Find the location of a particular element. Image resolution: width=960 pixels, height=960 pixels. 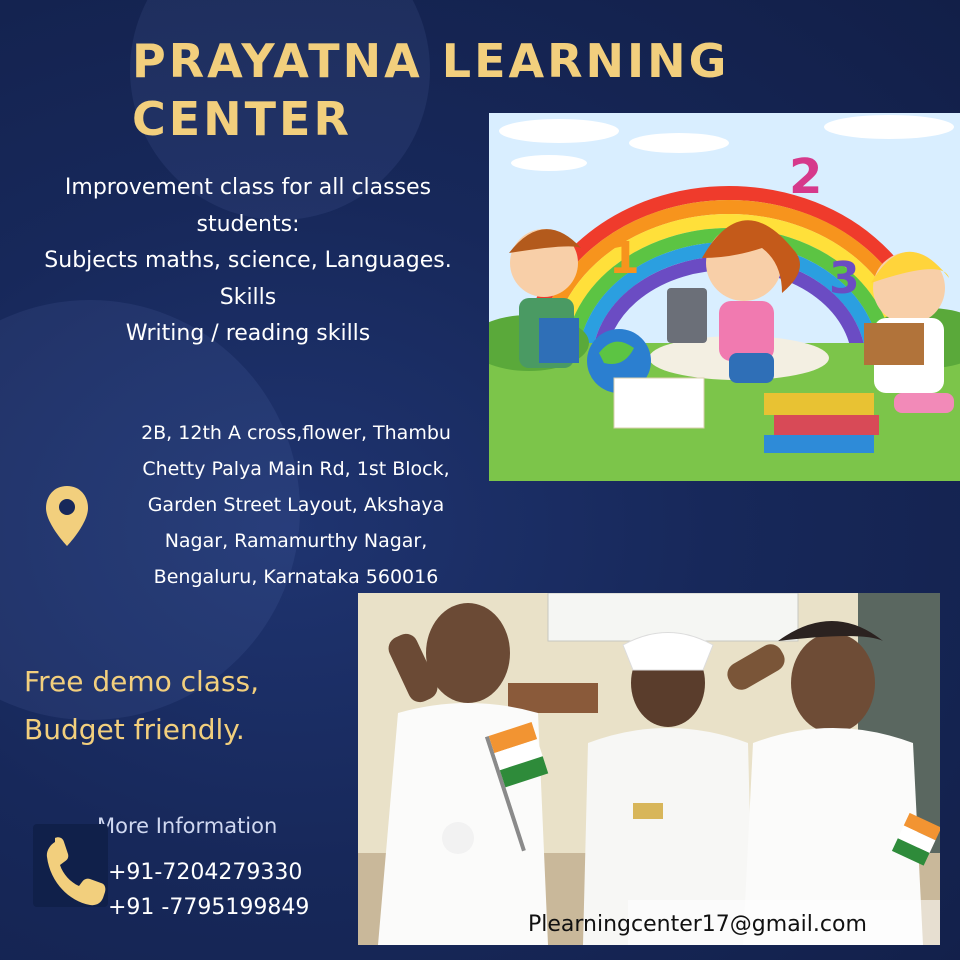

address-line: Chetty Palya Main Rd, 1st Block, is located at coordinates (296, 469).